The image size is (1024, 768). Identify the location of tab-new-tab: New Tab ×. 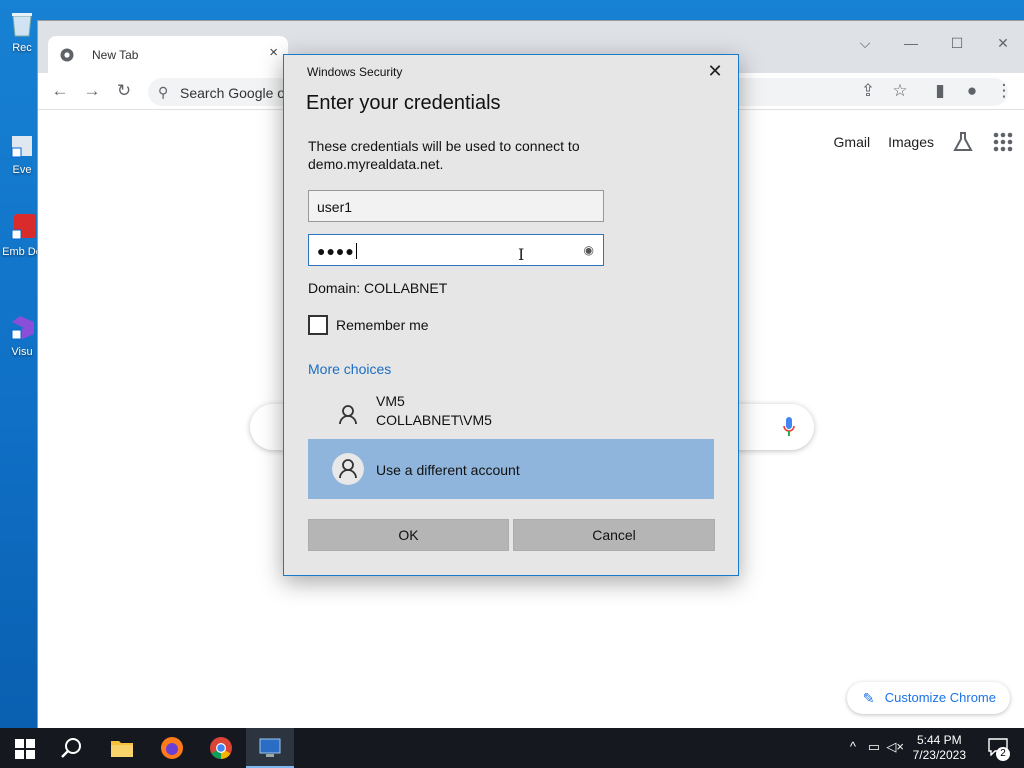
(168, 54).